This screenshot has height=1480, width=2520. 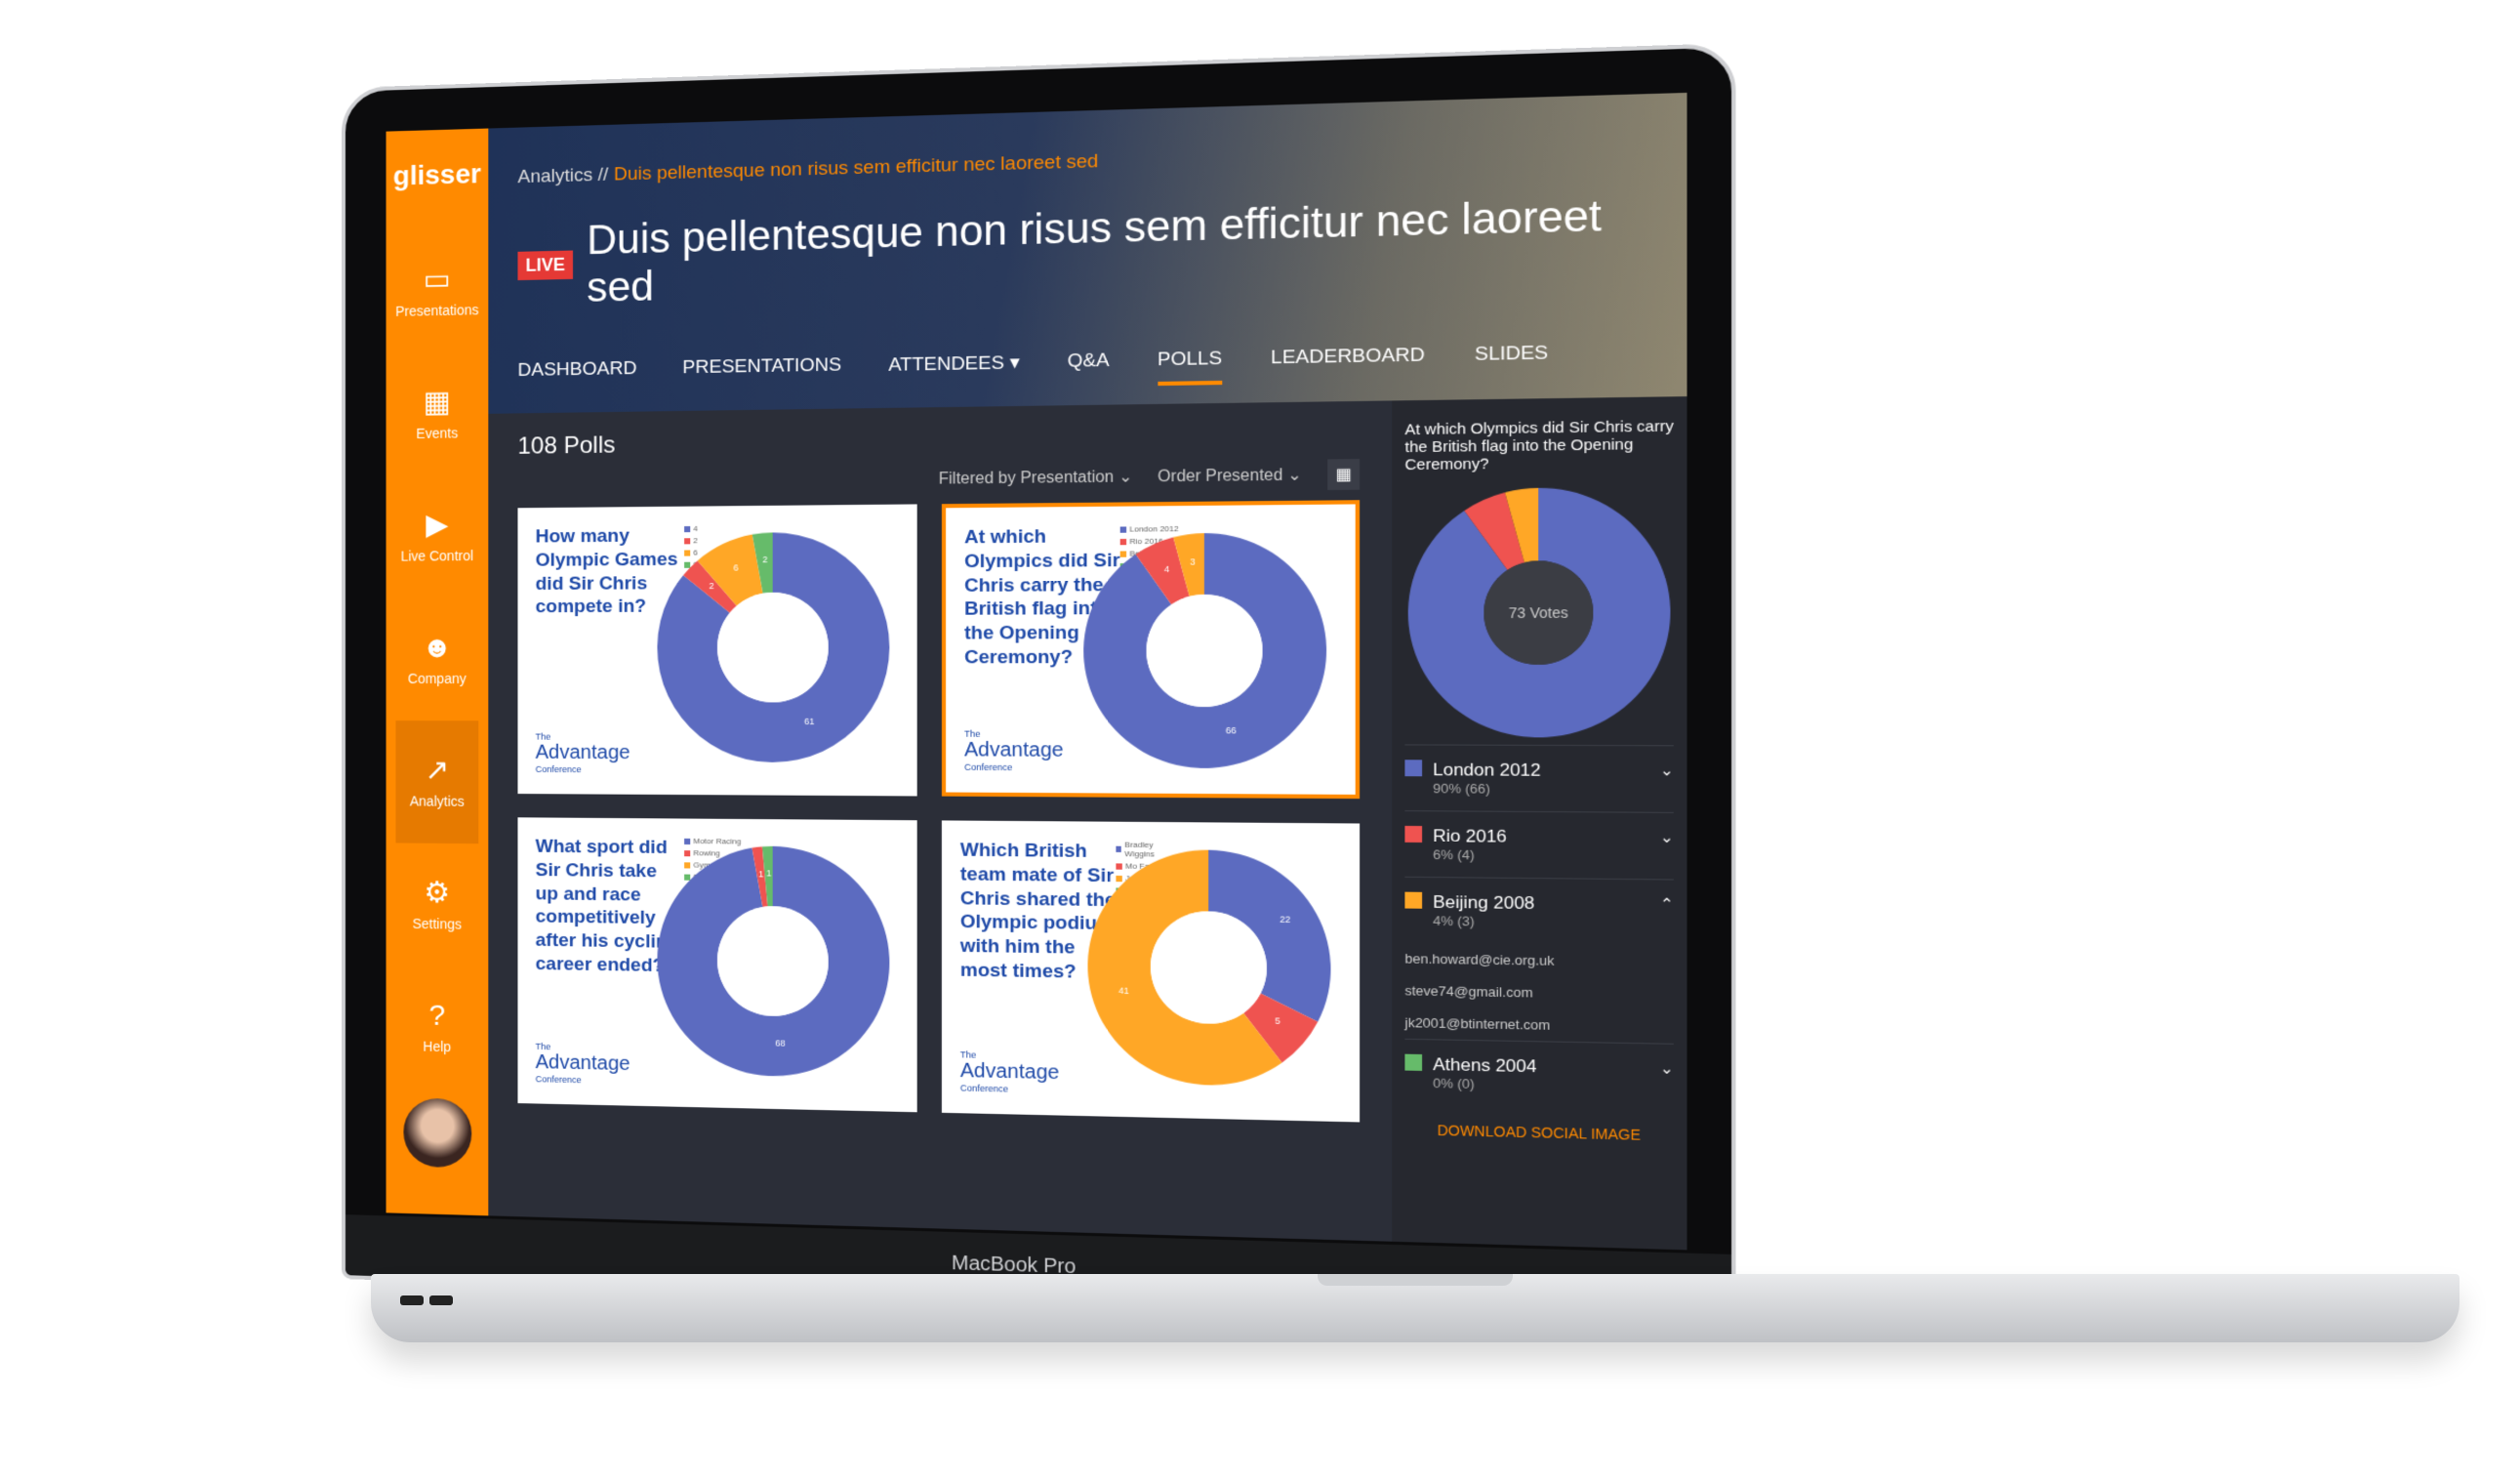 What do you see at coordinates (1479, 959) in the screenshot?
I see `voter-email: ben.howard@cie.org.uk` at bounding box center [1479, 959].